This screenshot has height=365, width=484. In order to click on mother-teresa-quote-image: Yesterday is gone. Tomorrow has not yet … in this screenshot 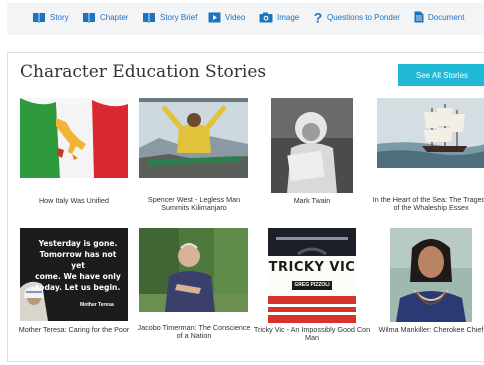, I will do `click(74, 274)`.